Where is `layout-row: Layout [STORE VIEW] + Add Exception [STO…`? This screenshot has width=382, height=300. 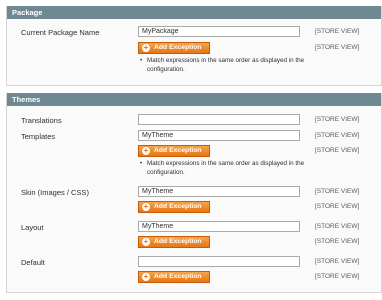
layout-row: Layout [STORE VIEW] + Add Exception [STO… is located at coordinates (194, 236).